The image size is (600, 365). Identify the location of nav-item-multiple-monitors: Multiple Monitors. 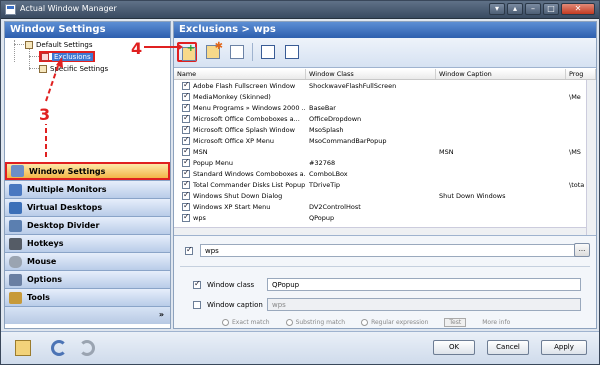
(87, 189).